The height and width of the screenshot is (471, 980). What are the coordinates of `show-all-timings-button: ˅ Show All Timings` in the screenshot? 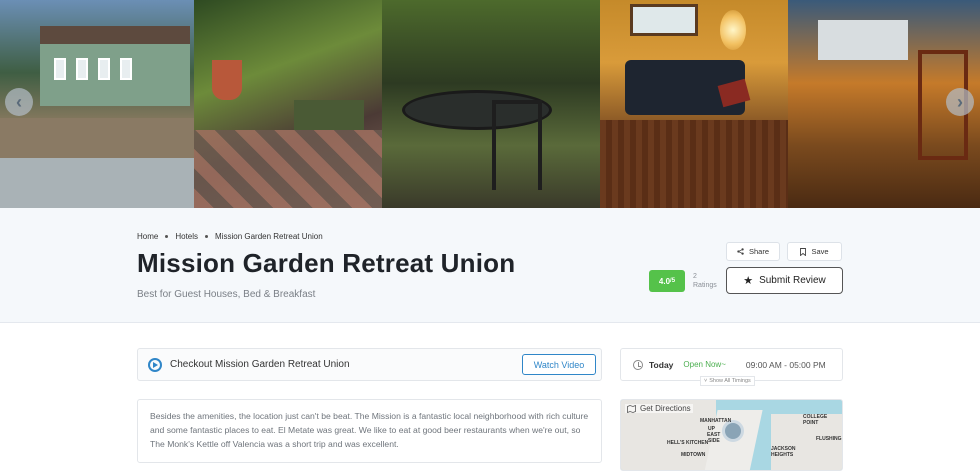 It's located at (727, 381).